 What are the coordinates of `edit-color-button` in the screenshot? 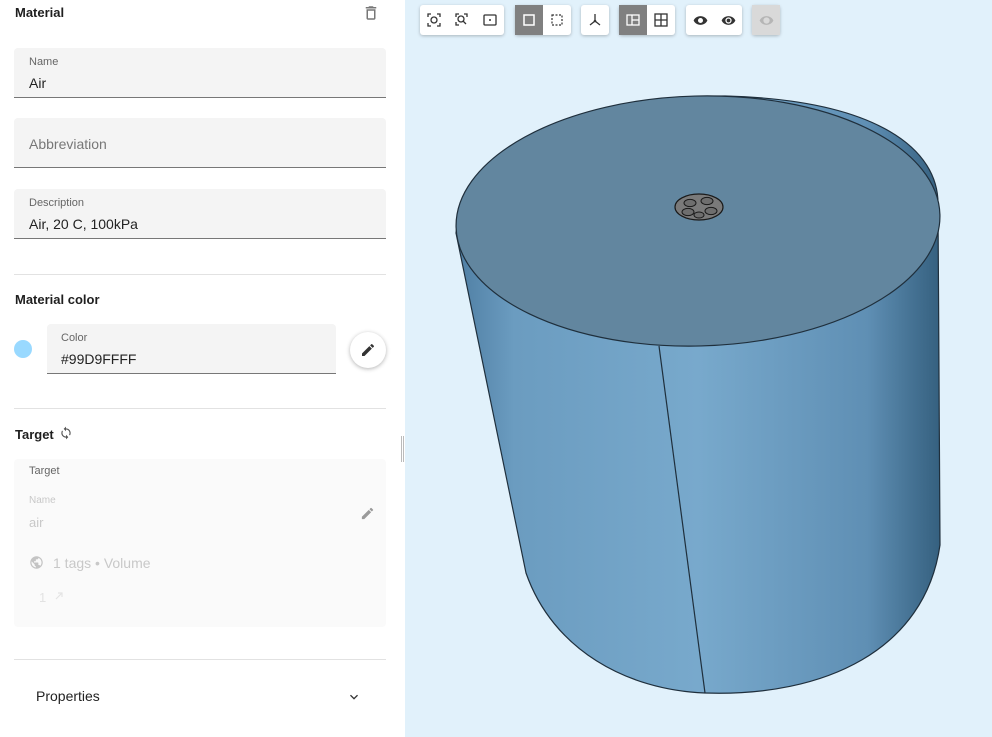 It's located at (368, 350).